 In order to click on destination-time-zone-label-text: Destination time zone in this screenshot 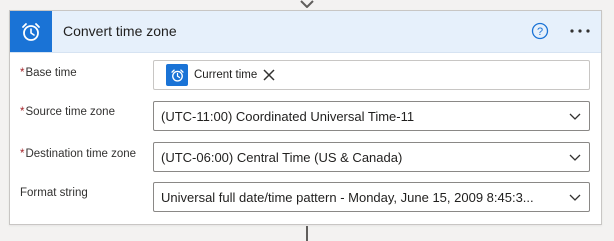, I will do `click(81, 154)`.